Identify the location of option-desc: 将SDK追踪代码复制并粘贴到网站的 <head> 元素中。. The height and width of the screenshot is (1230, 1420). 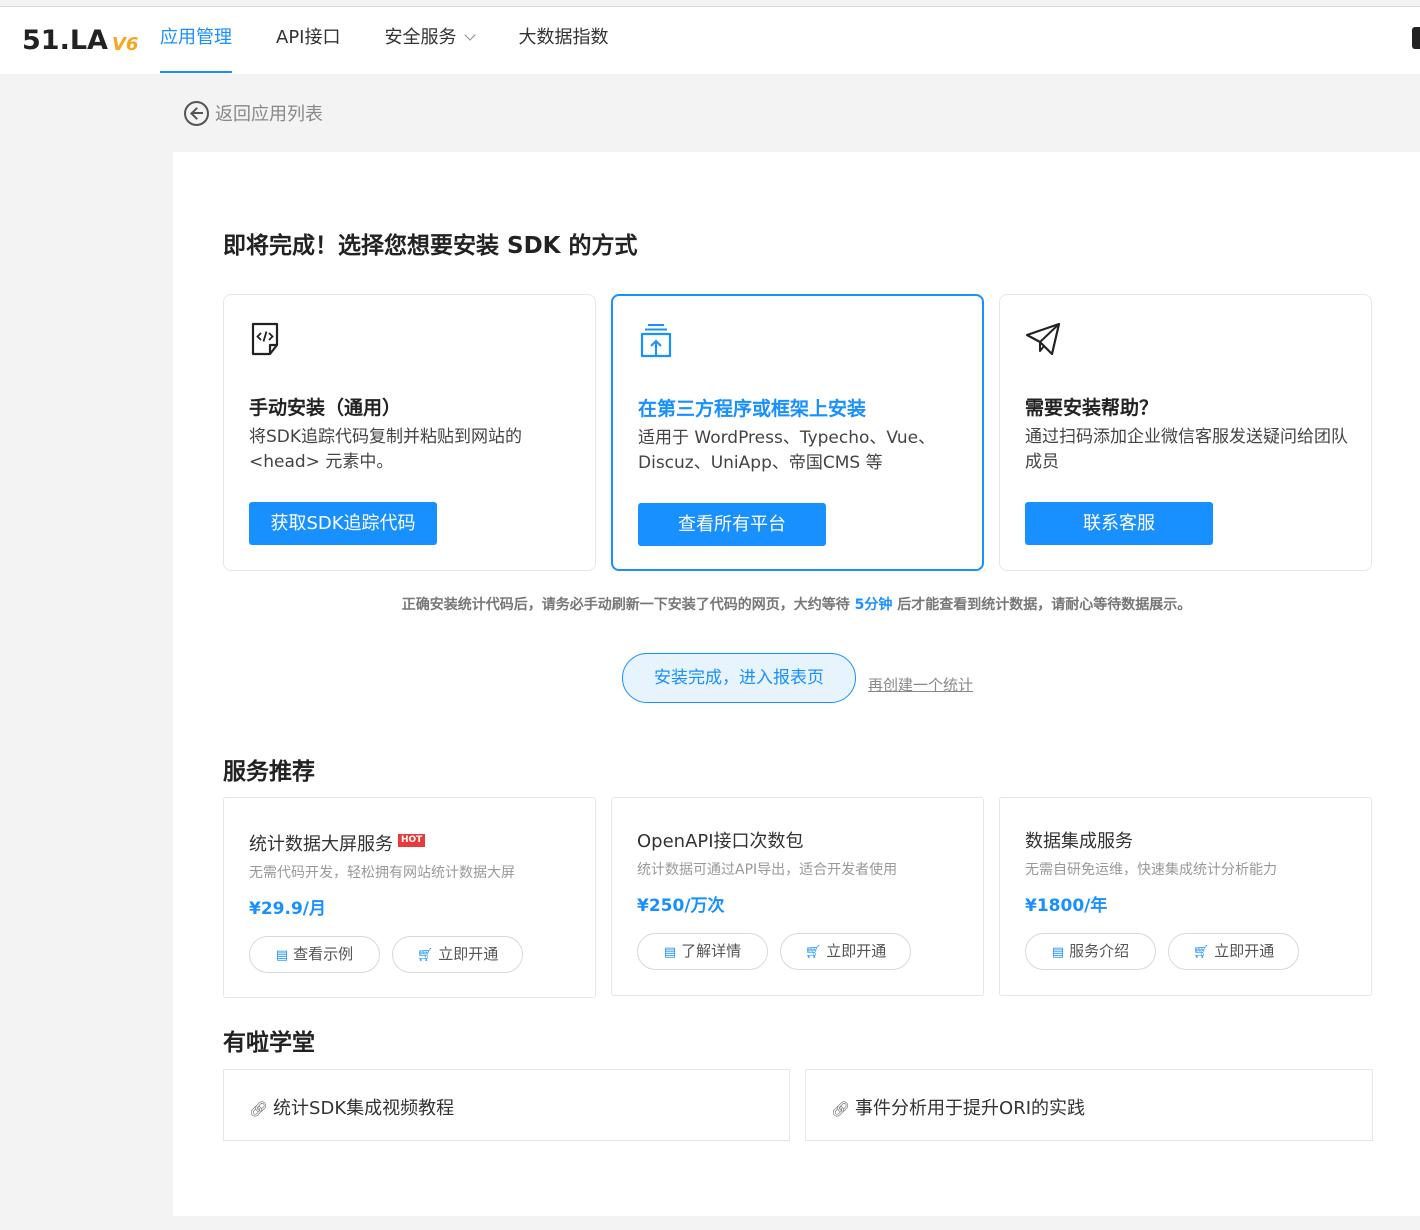
(386, 449).